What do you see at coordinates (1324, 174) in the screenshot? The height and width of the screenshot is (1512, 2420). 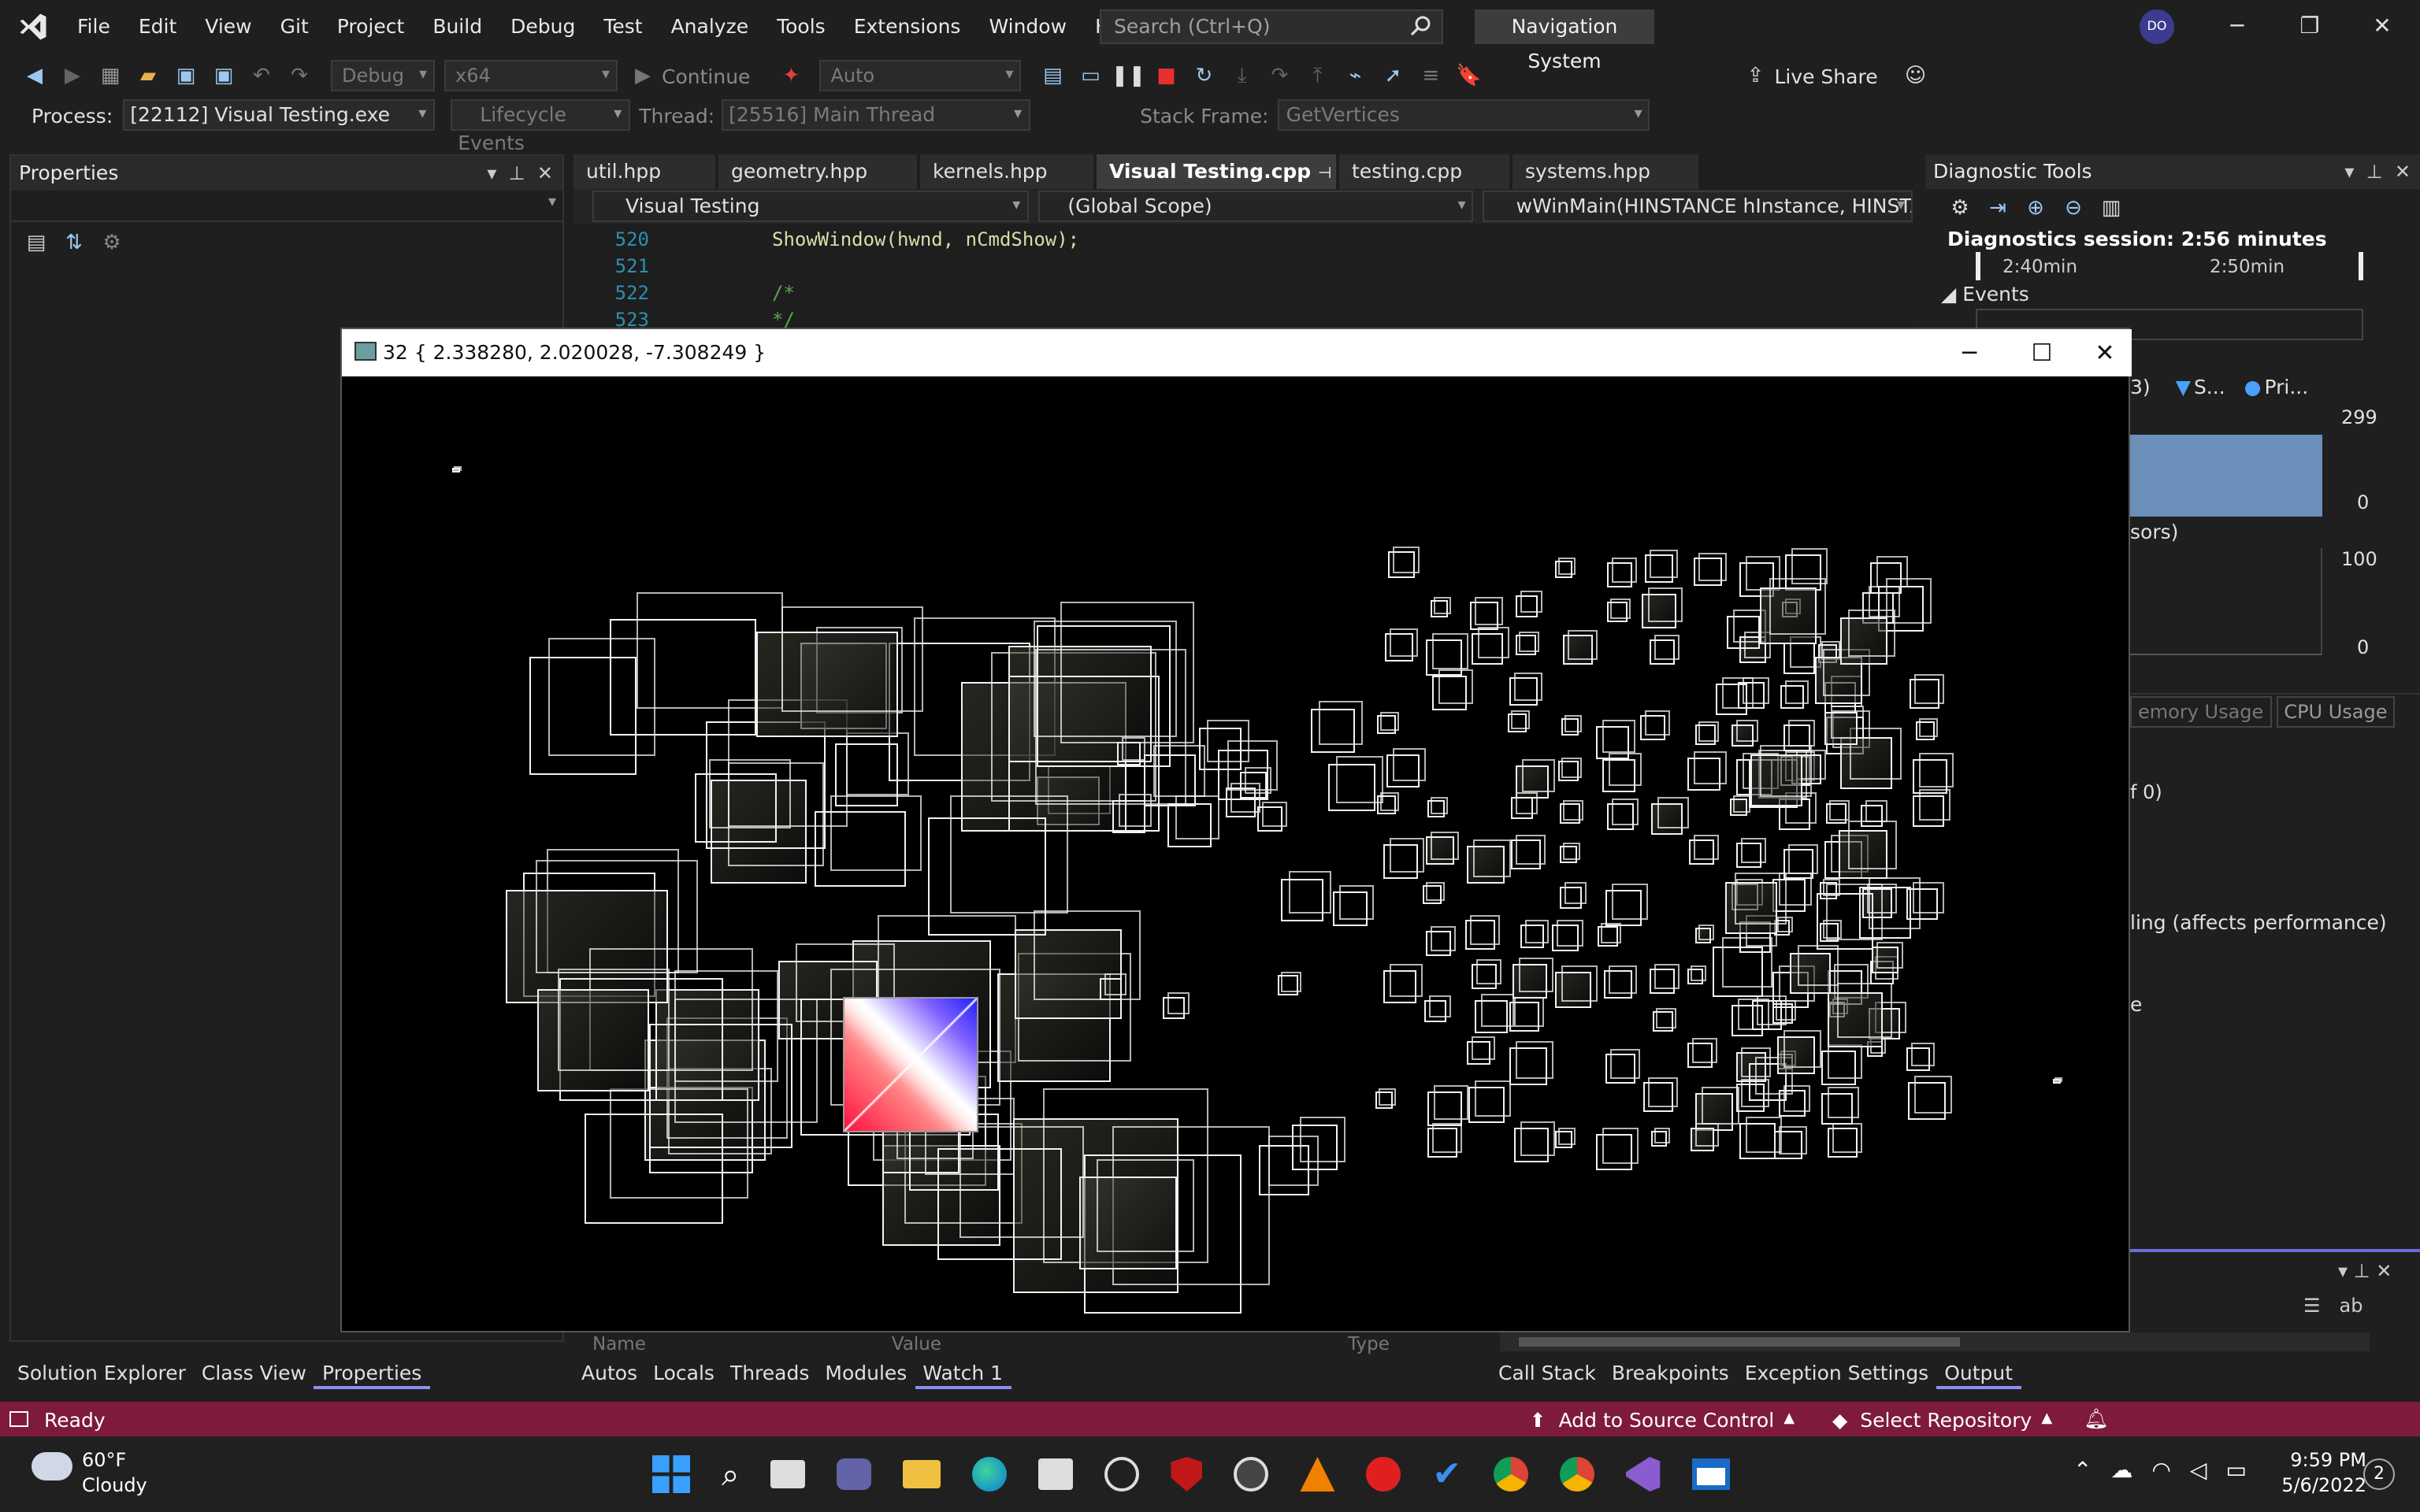 I see `pin-icon: ⊣` at bounding box center [1324, 174].